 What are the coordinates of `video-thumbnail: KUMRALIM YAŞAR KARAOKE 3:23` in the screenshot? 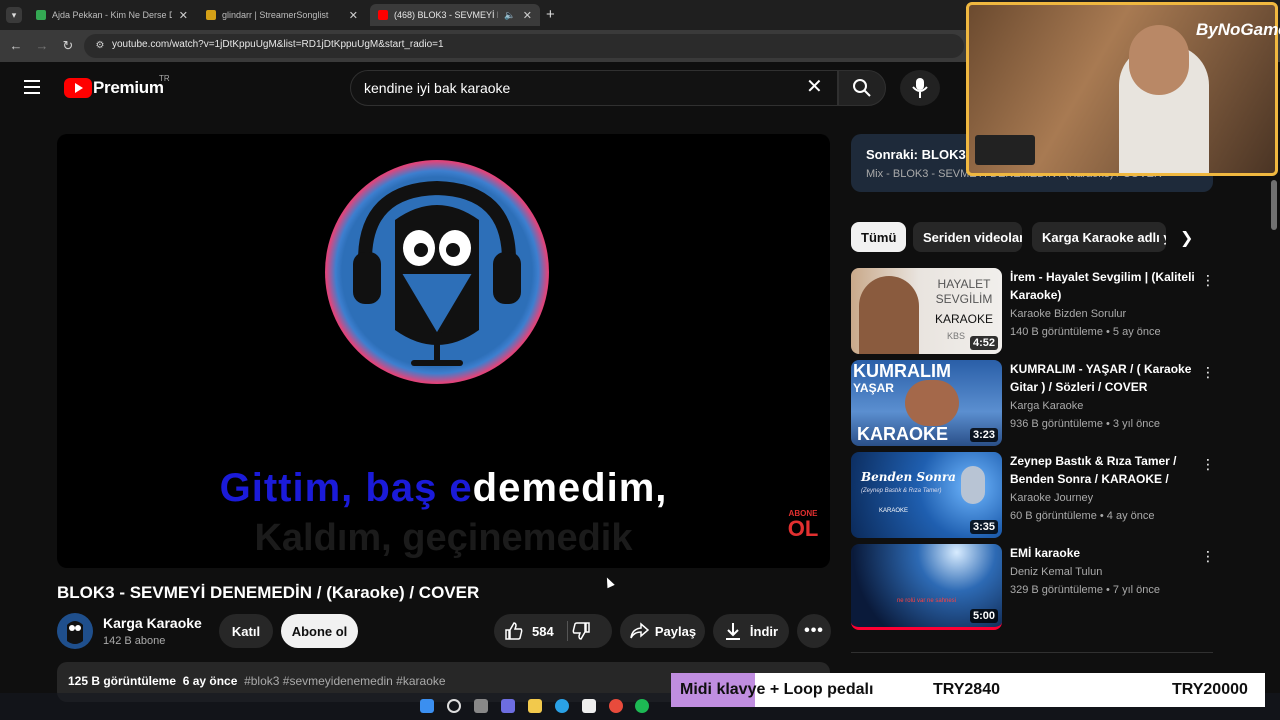 It's located at (926, 403).